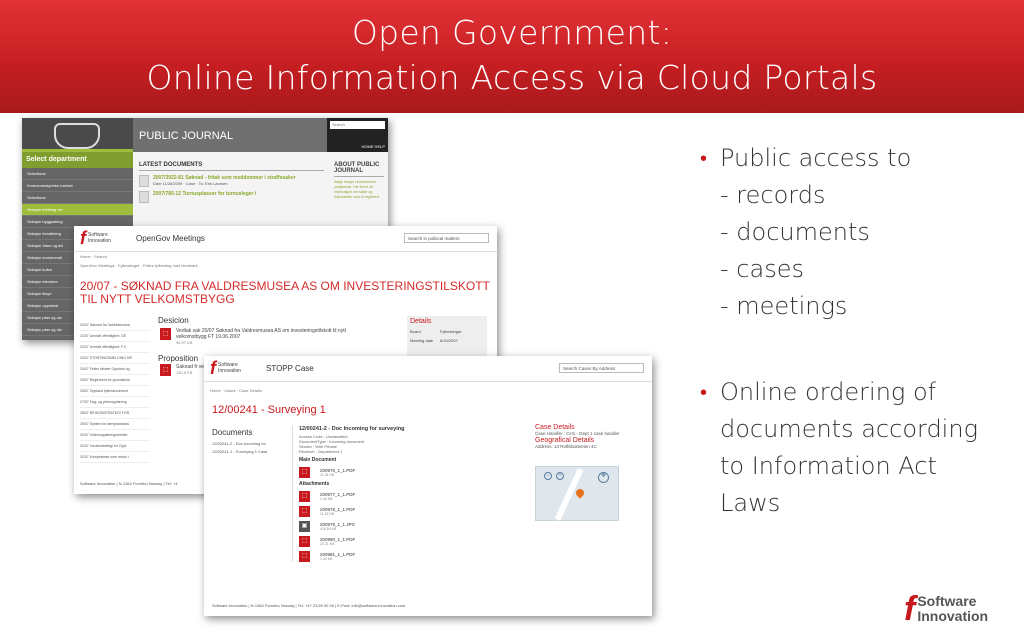 The height and width of the screenshot is (640, 1024). Describe the element at coordinates (115, 380) in the screenshot. I see `list-item: 25/07 Reglement for grunnskole` at that location.